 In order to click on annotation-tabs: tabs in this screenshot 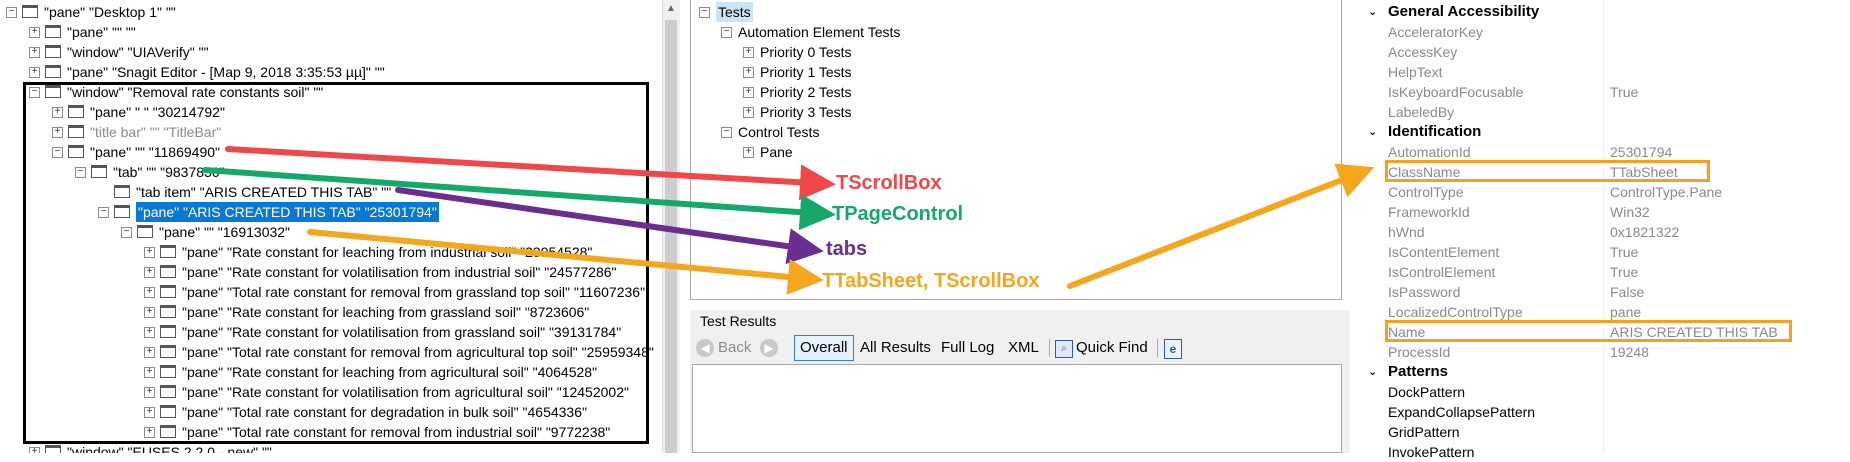, I will do `click(847, 249)`.